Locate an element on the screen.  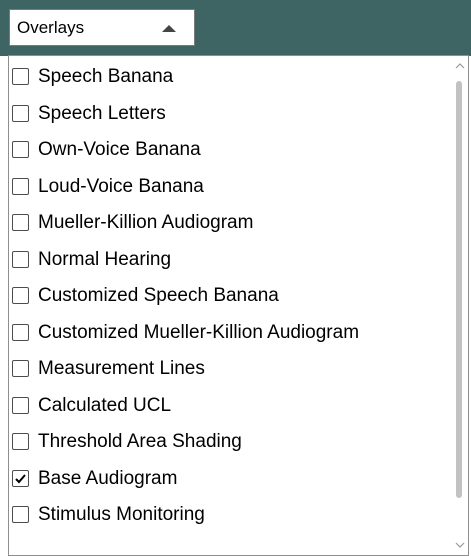
overlay-option: Speech Banana is located at coordinates (229, 77).